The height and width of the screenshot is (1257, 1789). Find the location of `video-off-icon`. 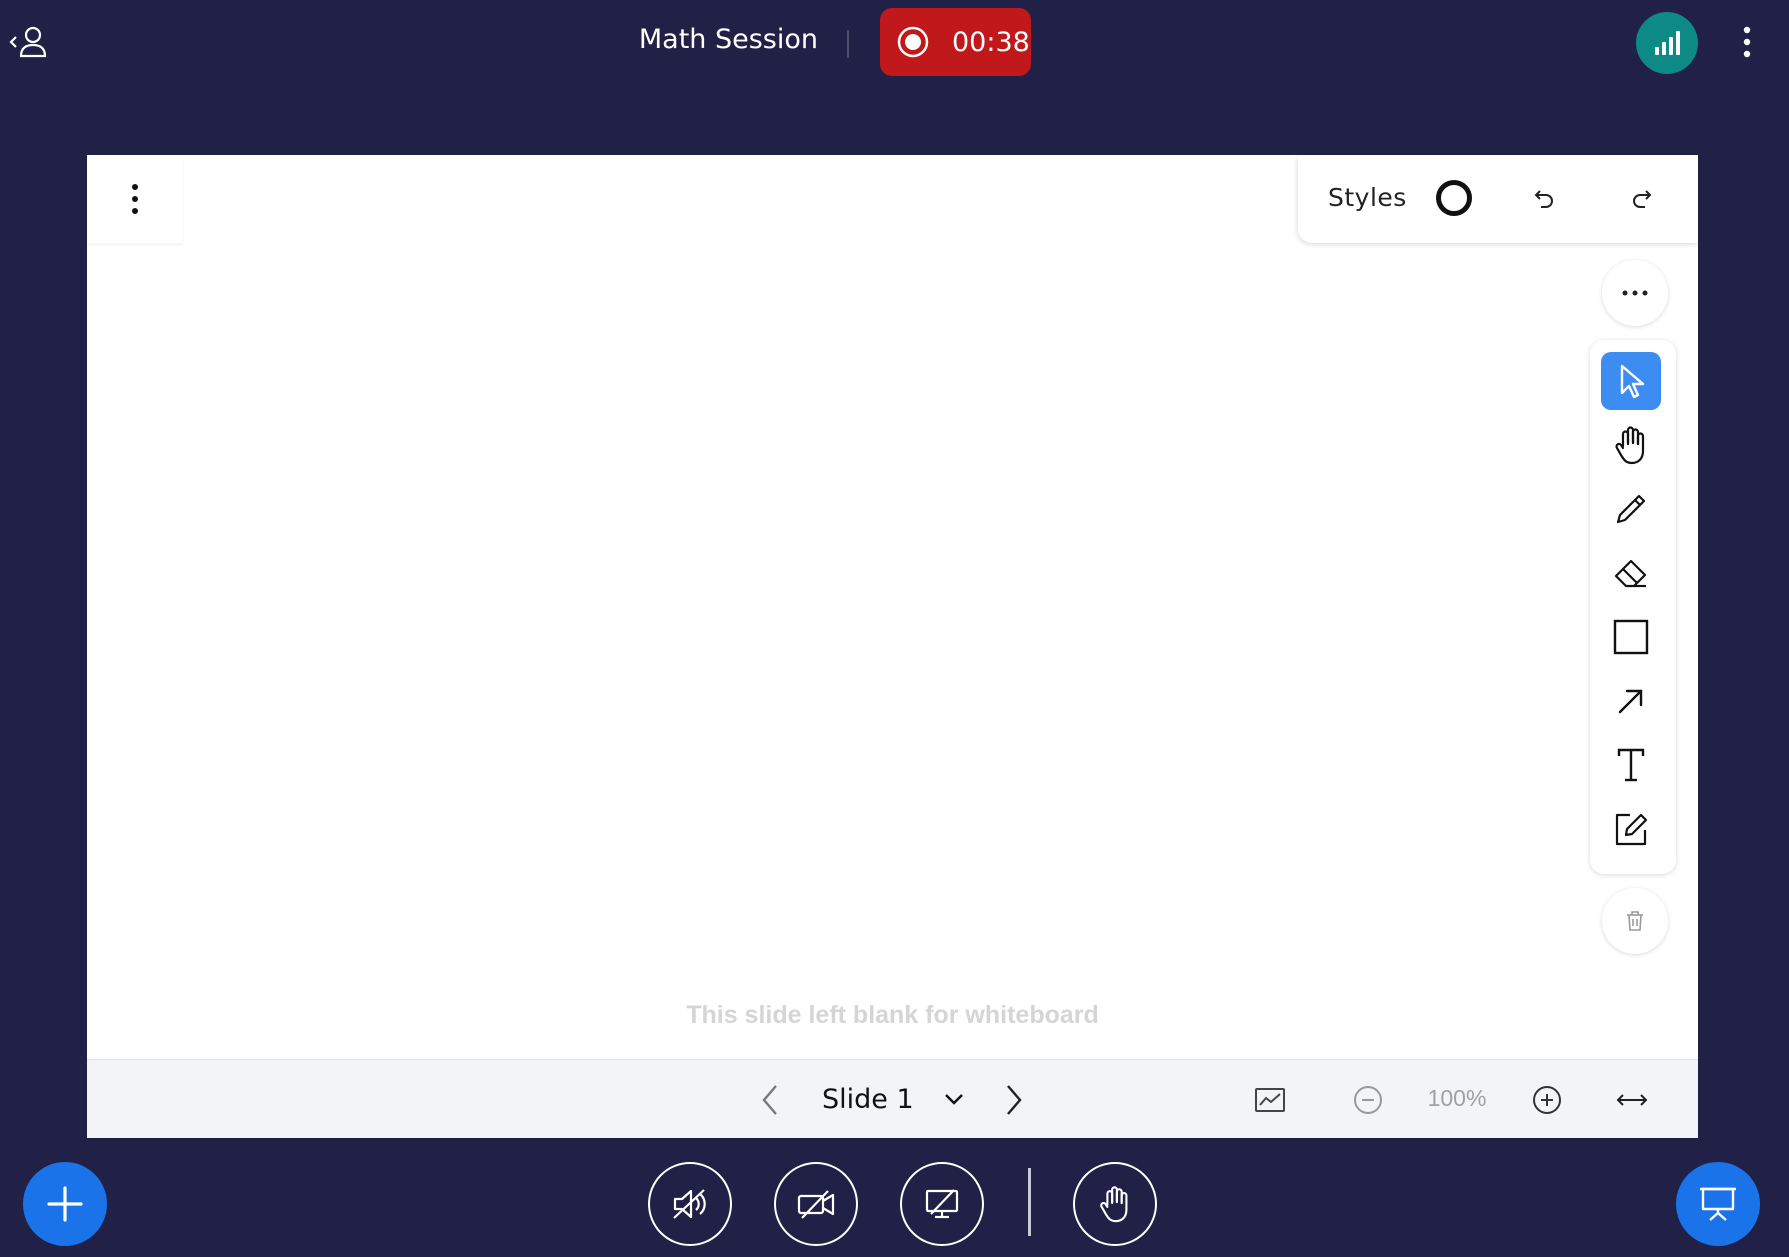

video-off-icon is located at coordinates (816, 1204).